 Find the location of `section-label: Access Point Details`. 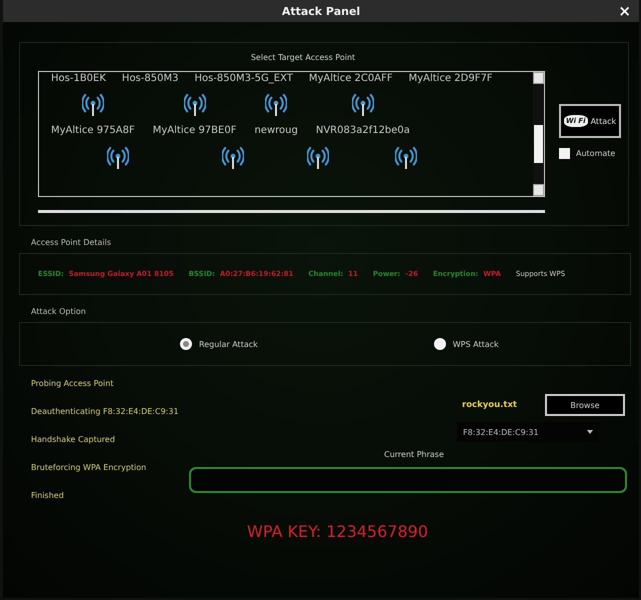

section-label: Access Point Details is located at coordinates (71, 242).